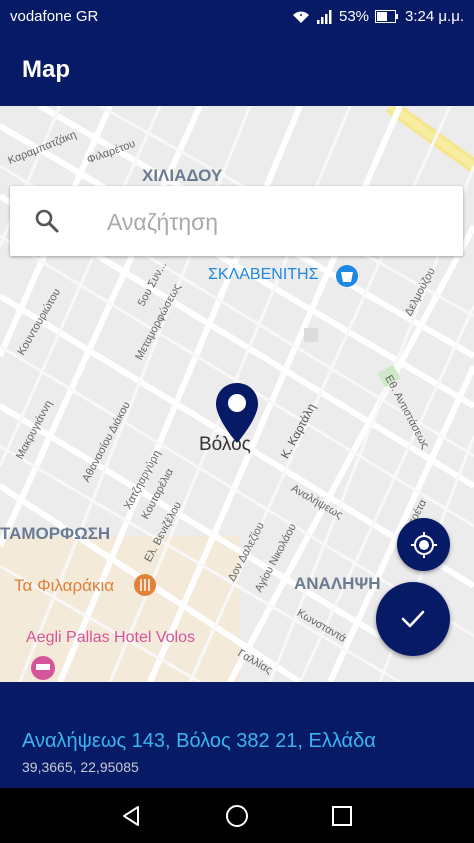 The width and height of the screenshot is (474, 843). I want to click on check-icon, so click(413, 619).